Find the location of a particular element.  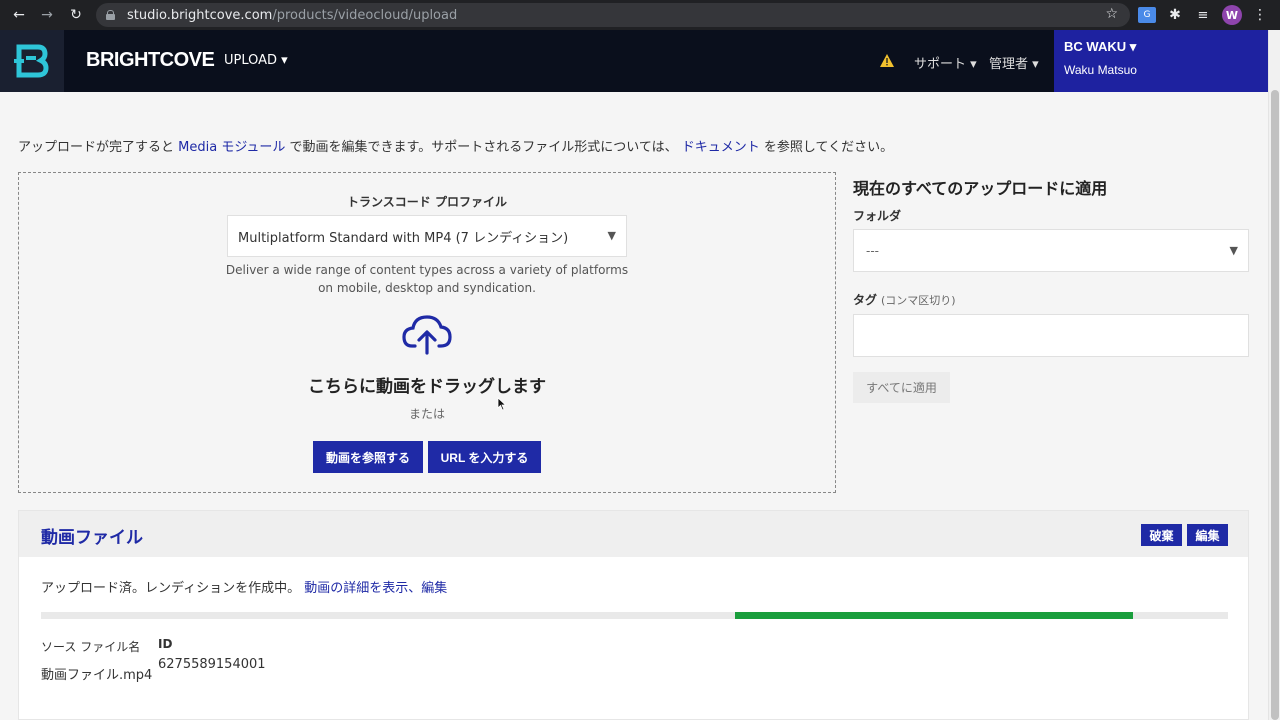

cloud-upload-icon is located at coordinates (427, 335).